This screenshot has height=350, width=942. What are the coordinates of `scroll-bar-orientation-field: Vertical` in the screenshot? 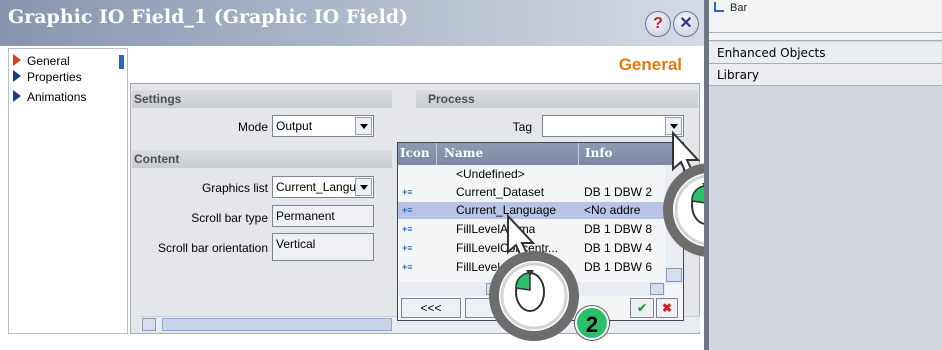 It's located at (323, 247).